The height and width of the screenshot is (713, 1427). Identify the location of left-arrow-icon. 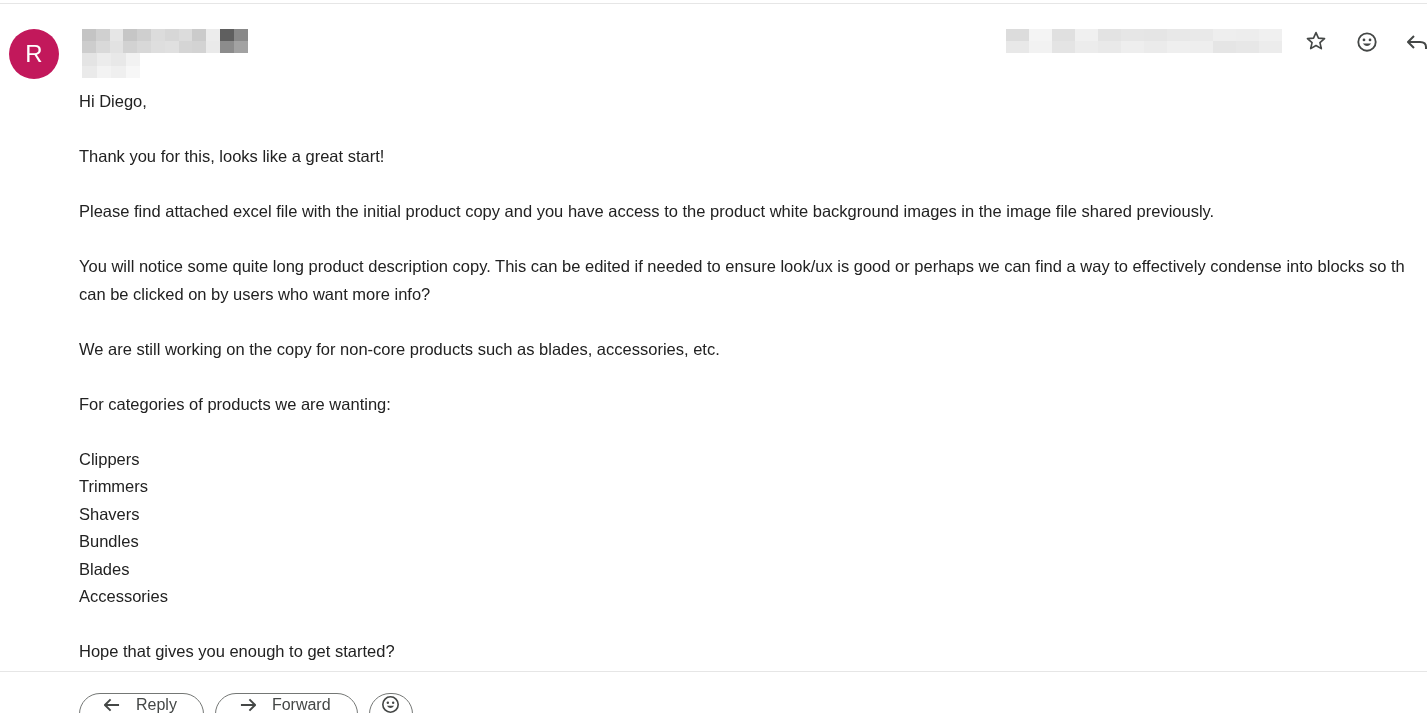
(112, 704).